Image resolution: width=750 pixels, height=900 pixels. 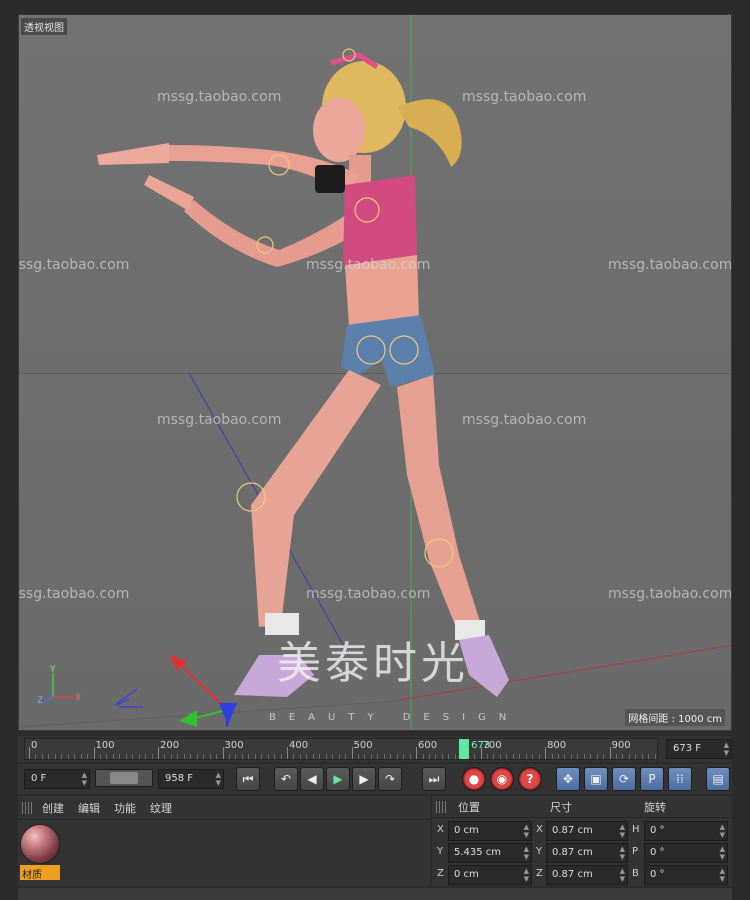 I want to click on position-axis-label-value: X, so click(x=440, y=829).